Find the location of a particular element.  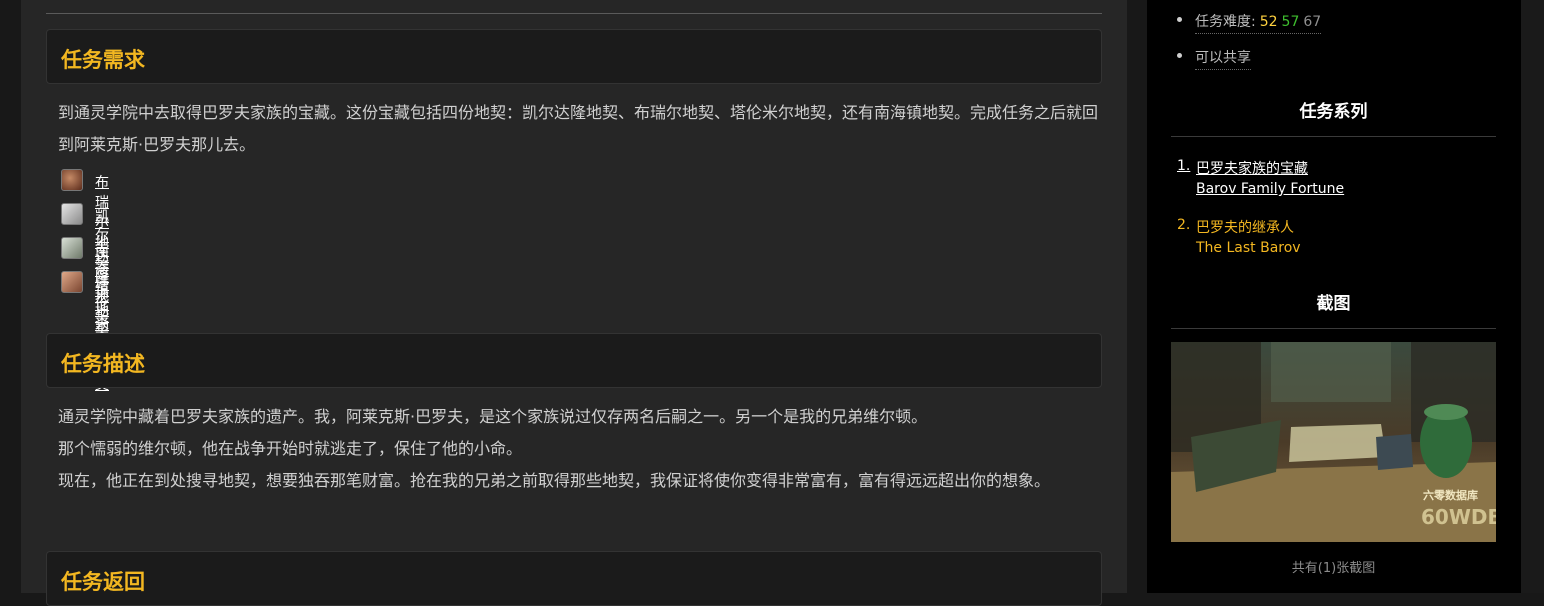

screenshots-title: 截图 is located at coordinates (1333, 304).